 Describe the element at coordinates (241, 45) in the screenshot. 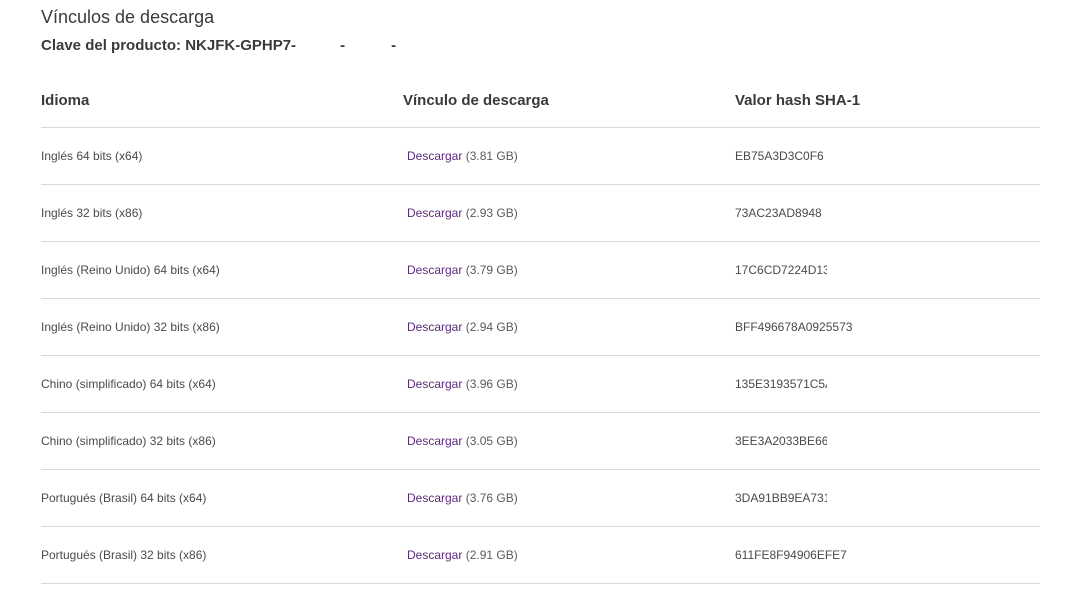

I see `product-key-value: NKJFK-GPHP7-` at that location.